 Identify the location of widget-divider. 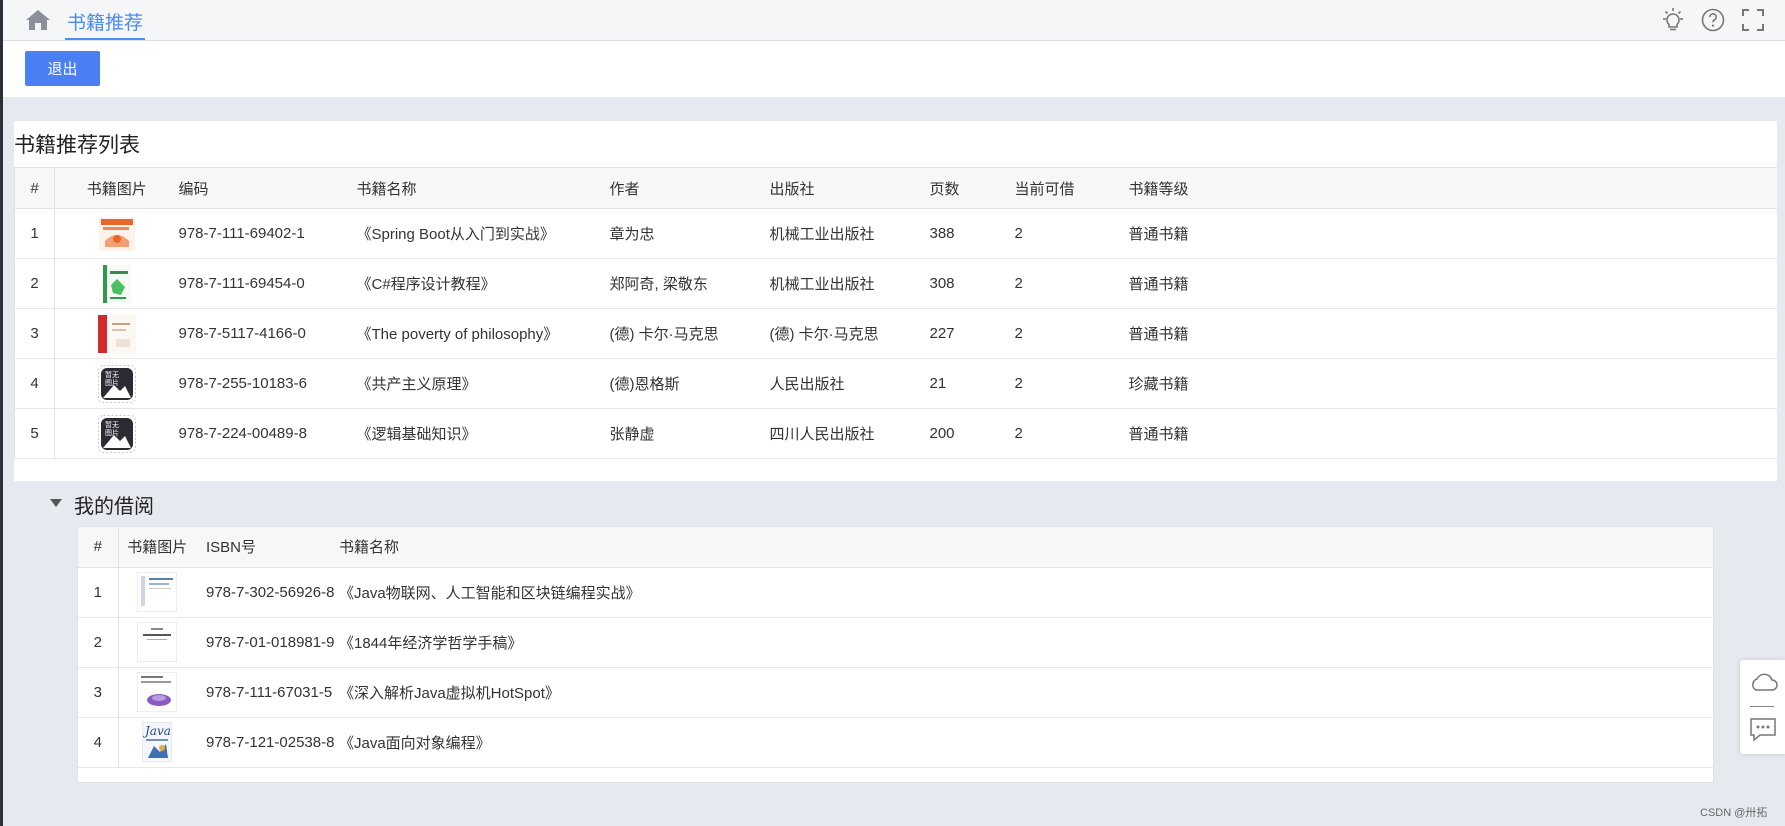
(1762, 706).